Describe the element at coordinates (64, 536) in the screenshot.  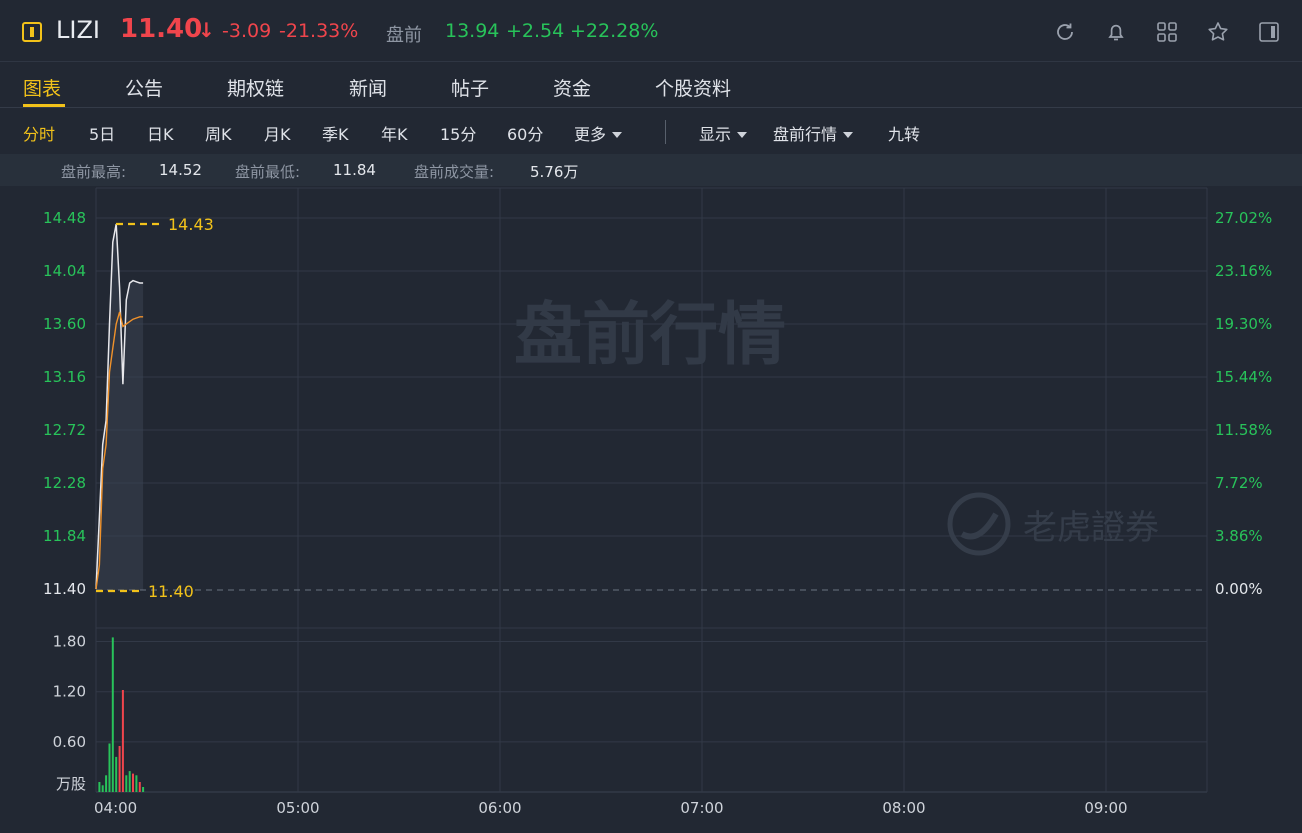
I see `y-tick-label: 11.84` at that location.